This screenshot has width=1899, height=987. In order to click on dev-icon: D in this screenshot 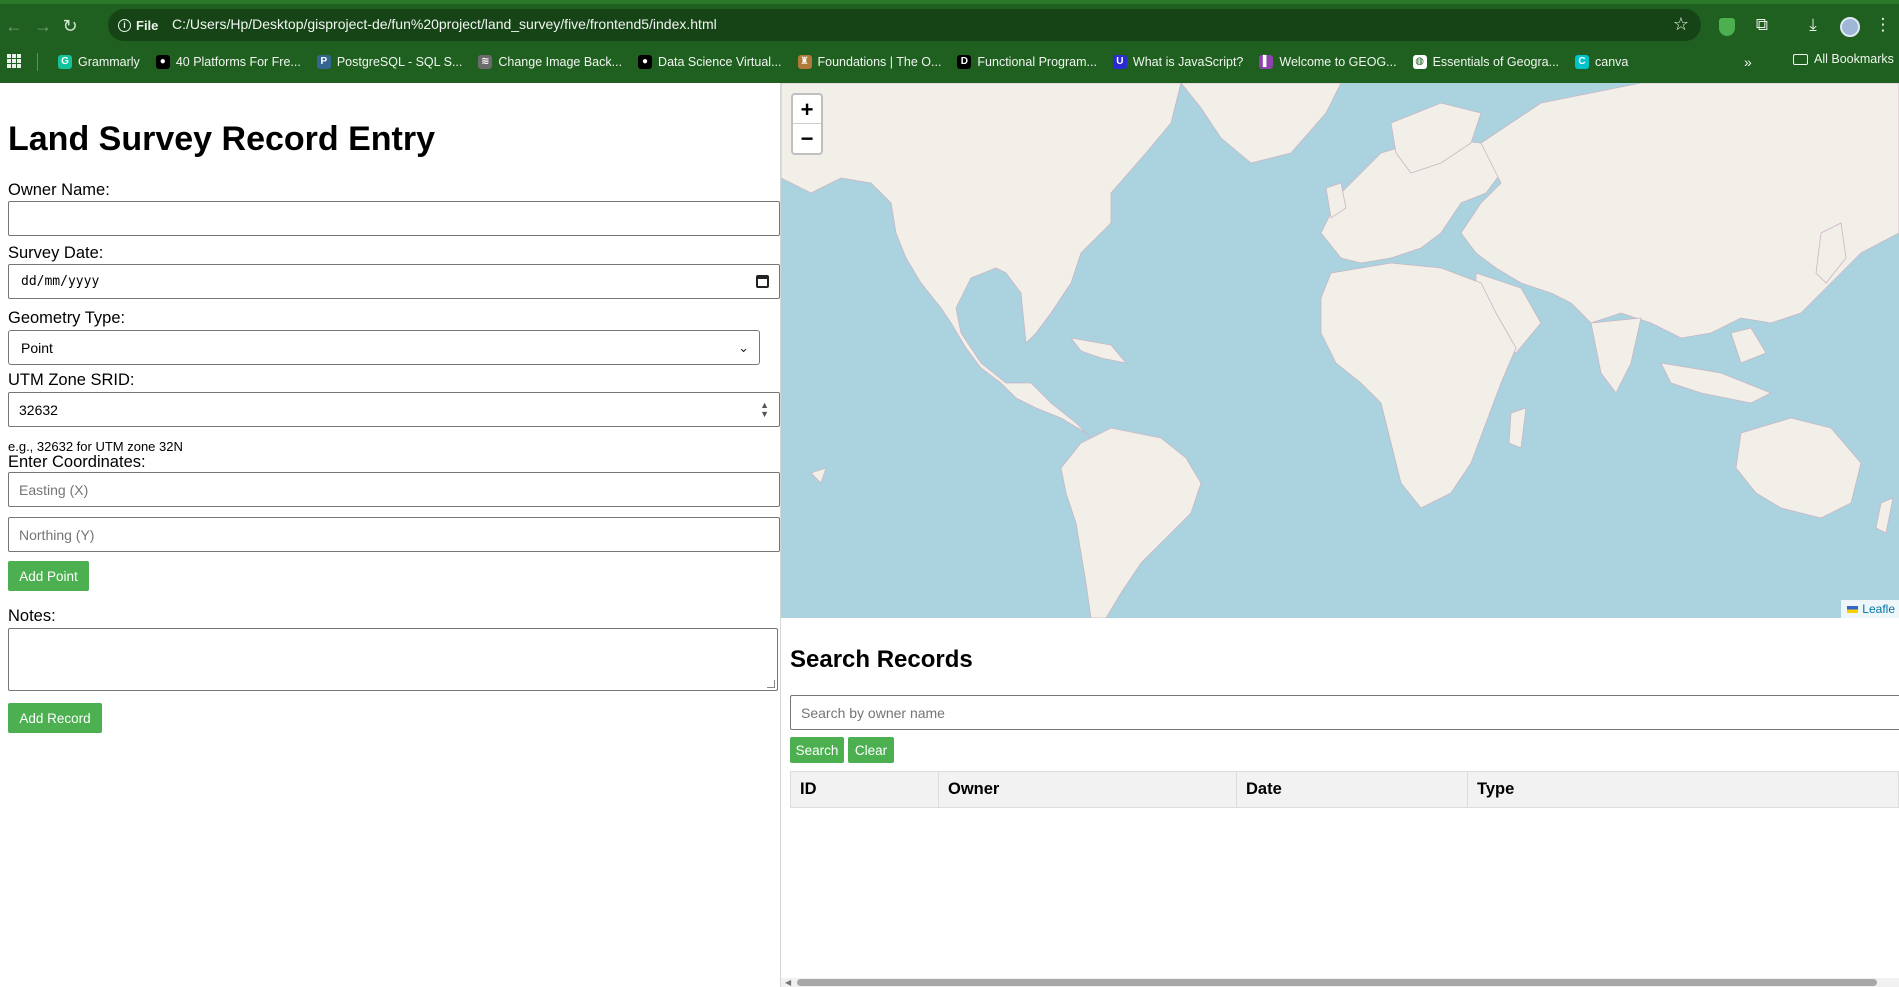, I will do `click(964, 62)`.